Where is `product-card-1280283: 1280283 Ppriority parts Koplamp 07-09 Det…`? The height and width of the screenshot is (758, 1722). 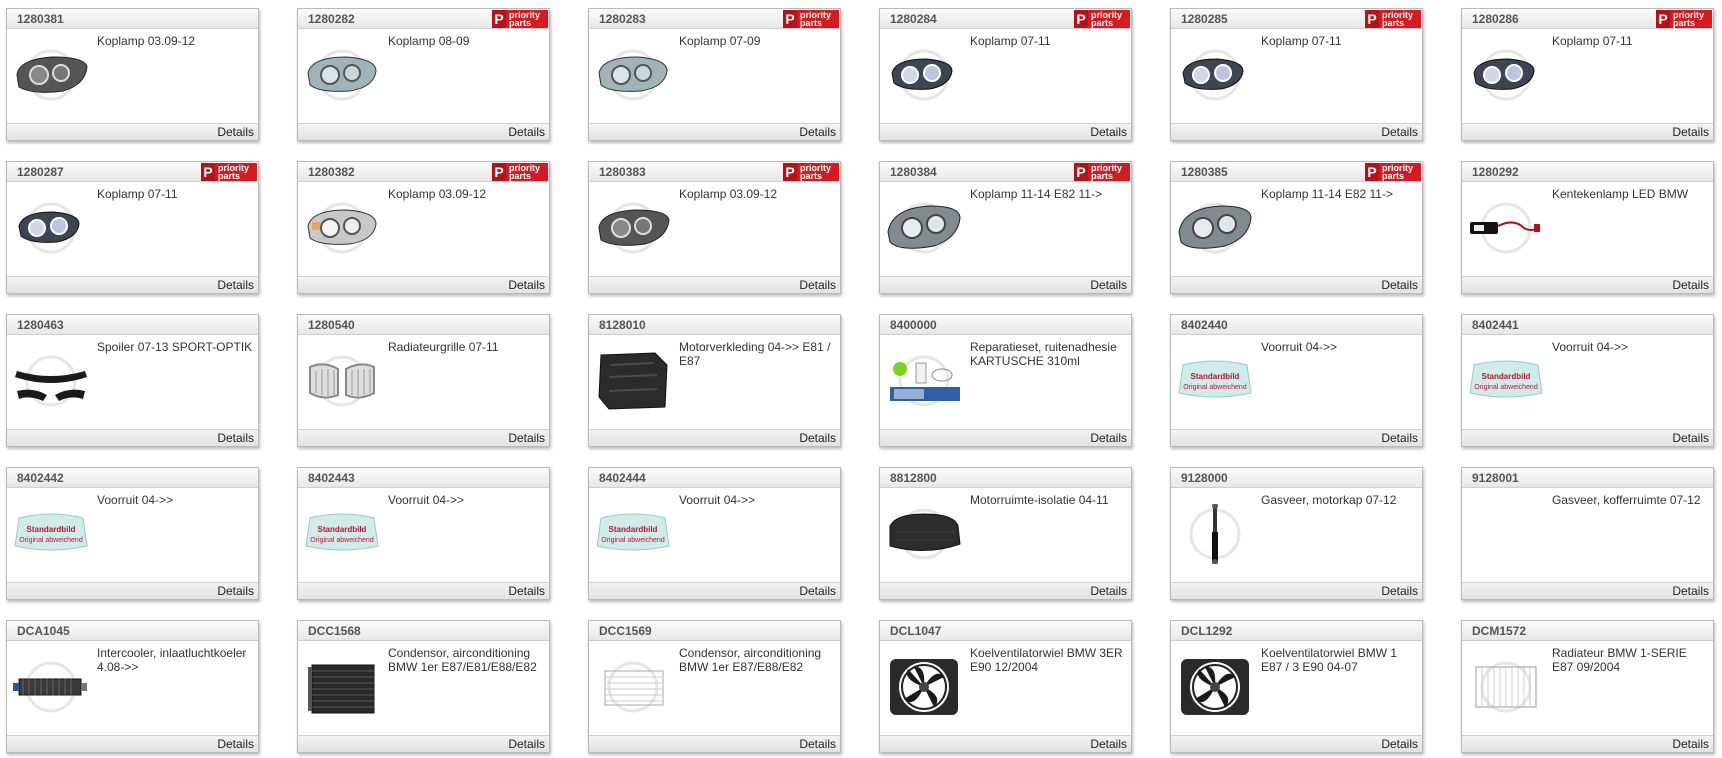
product-card-1280283: 1280283 Ppriority parts Koplamp 07-09 Det… is located at coordinates (714, 74).